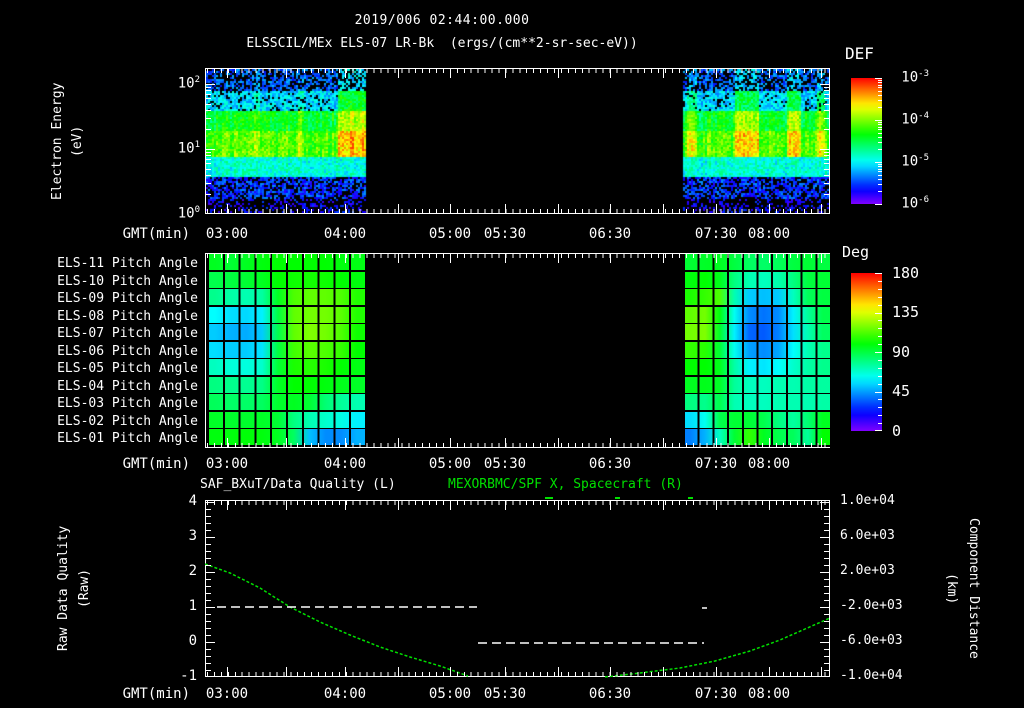  Describe the element at coordinates (188, 676) in the screenshot. I see `y-tick-label: -1` at that location.